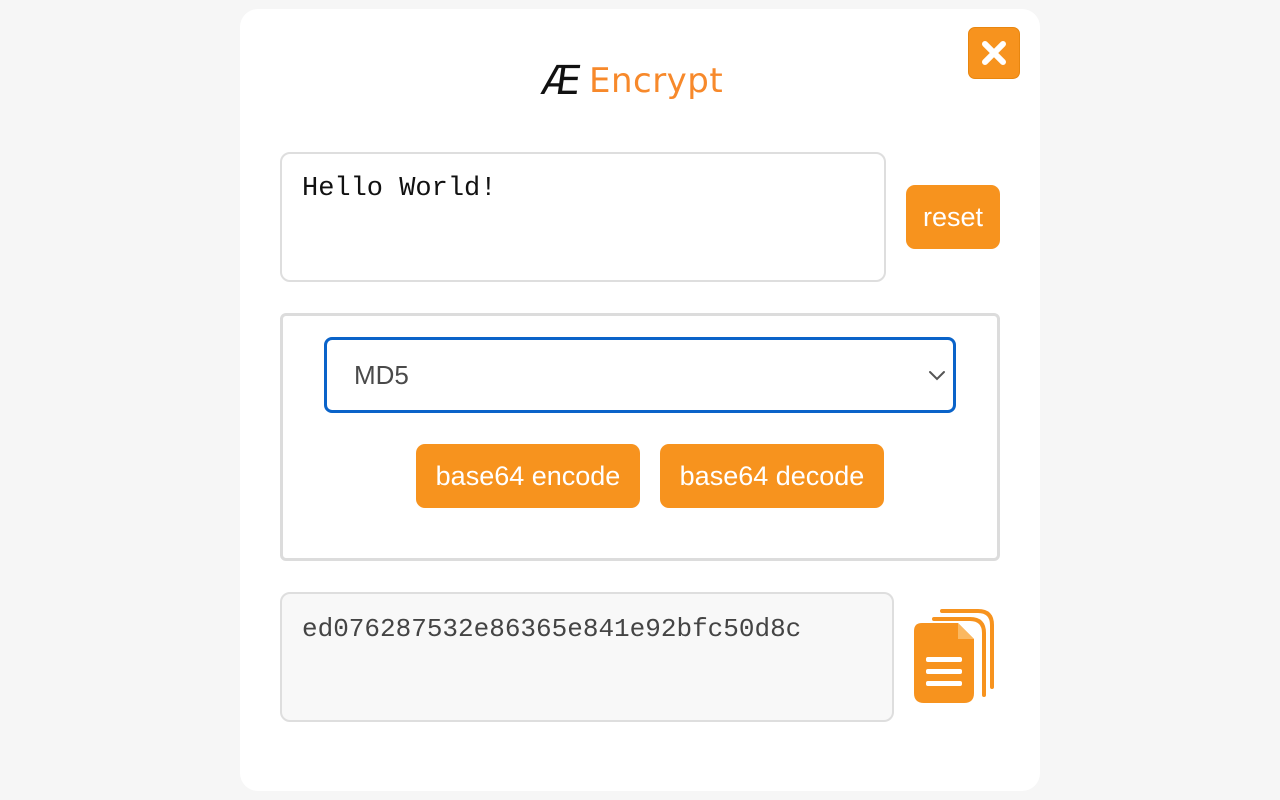  I want to click on algorithm-select: MD5, so click(640, 375).